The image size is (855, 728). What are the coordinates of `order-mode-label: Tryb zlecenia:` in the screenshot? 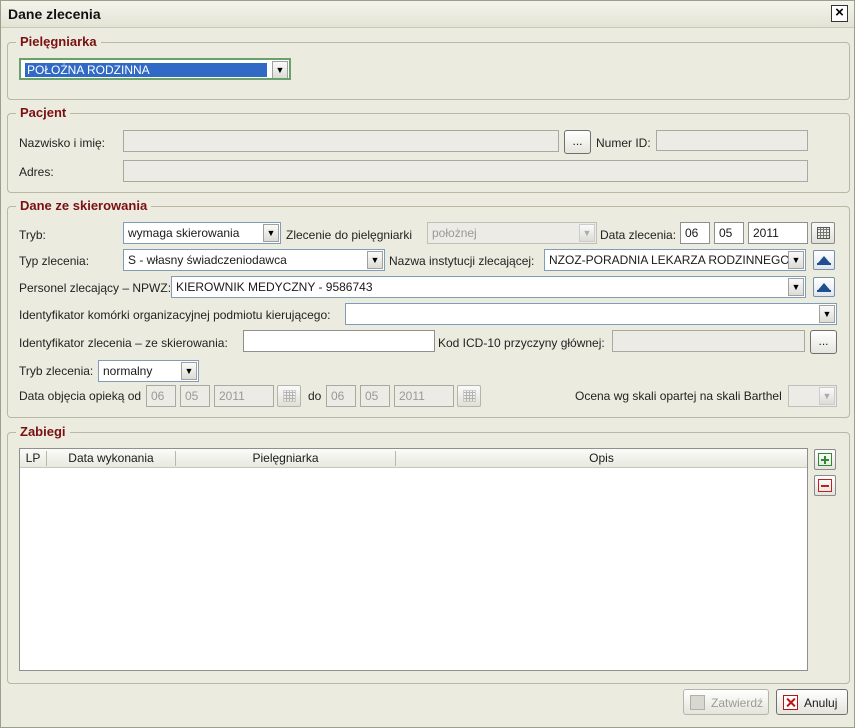 It's located at (56, 371).